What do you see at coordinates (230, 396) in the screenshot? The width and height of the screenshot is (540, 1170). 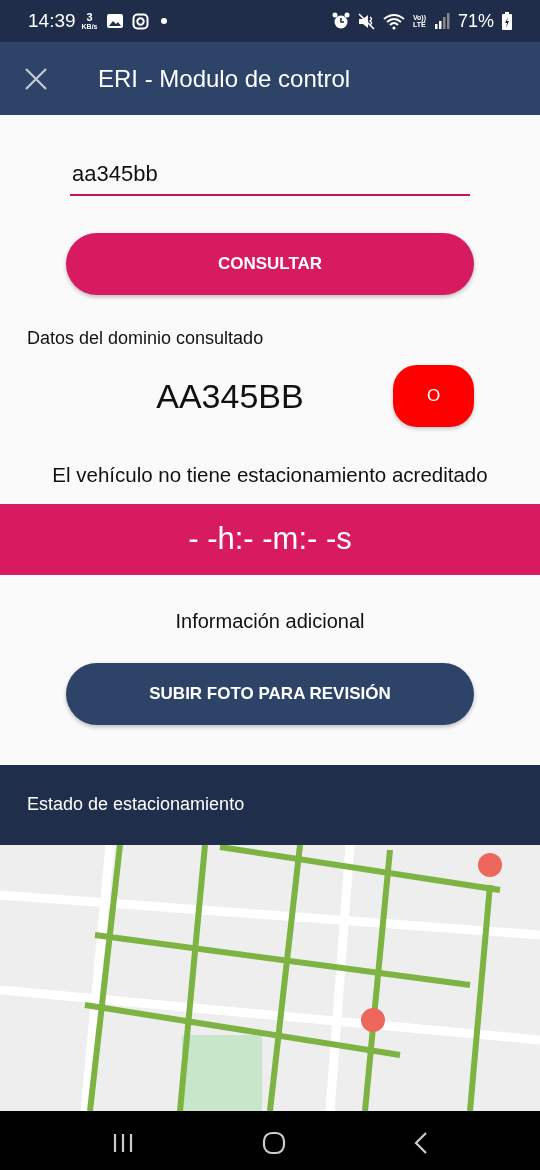 I see `plate-text: AA345BB` at bounding box center [230, 396].